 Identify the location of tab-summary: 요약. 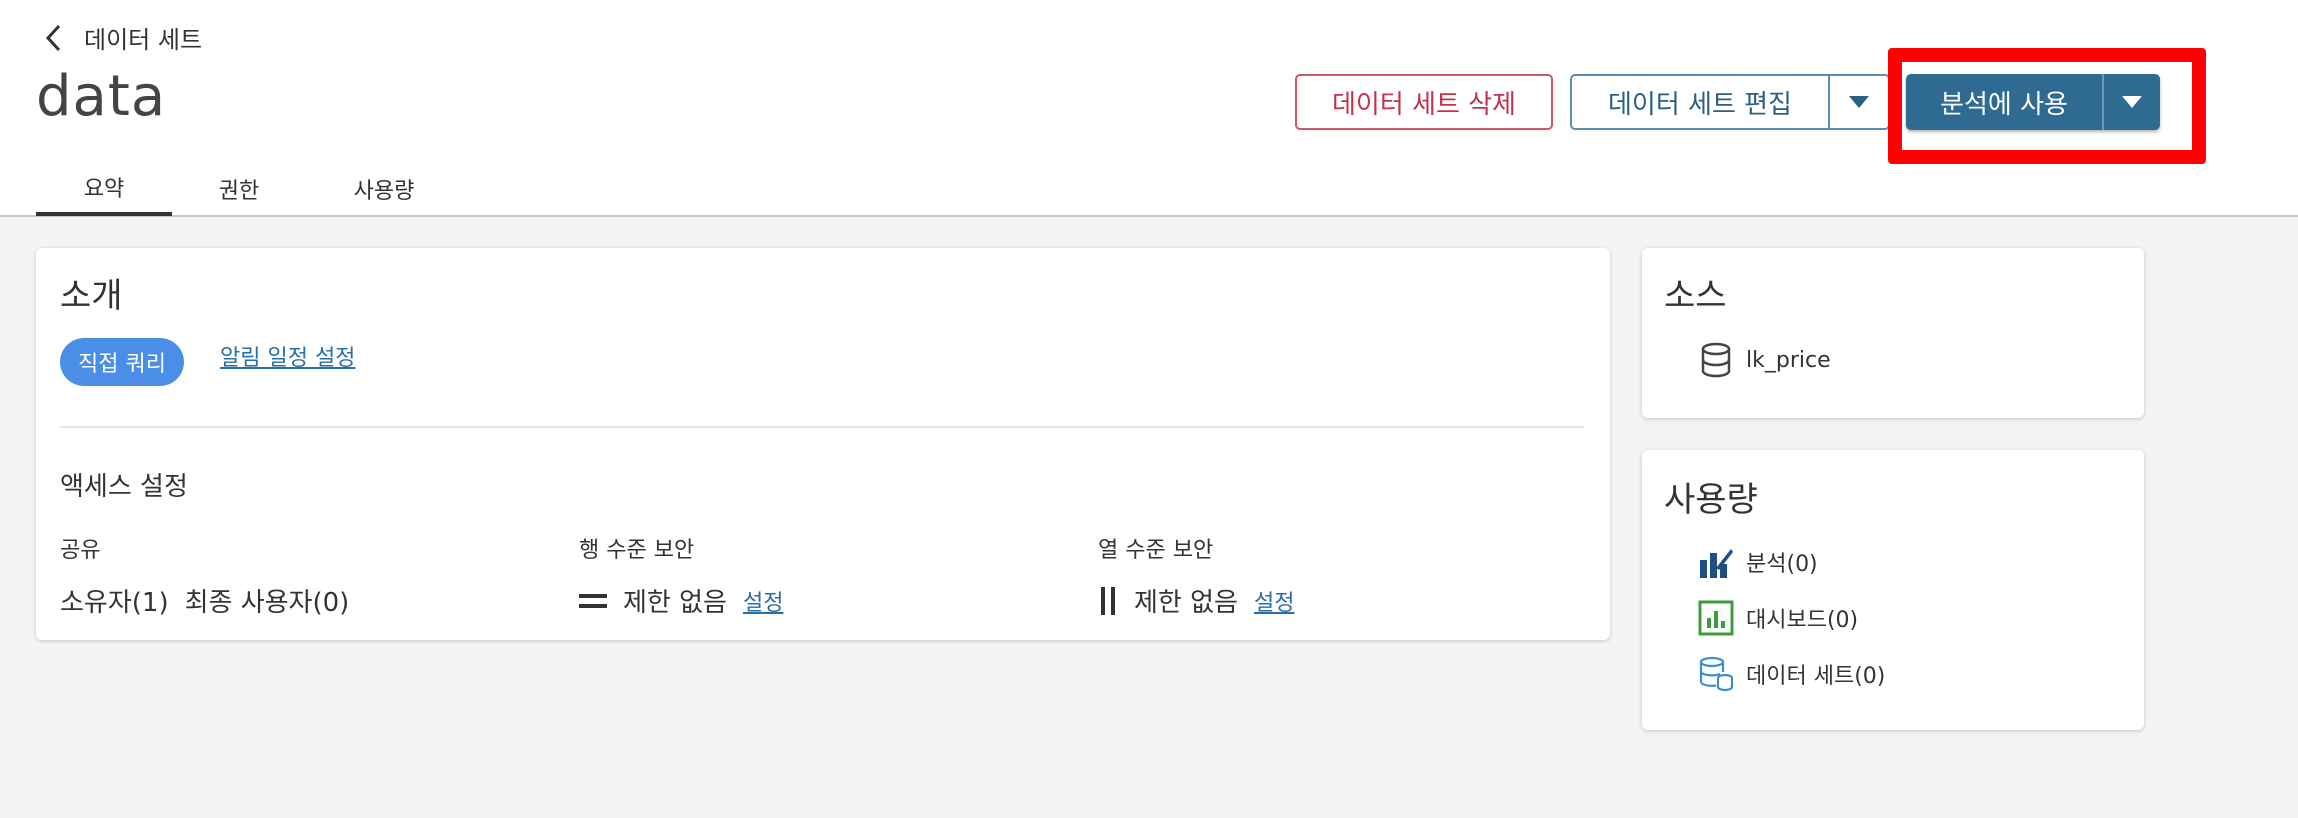
(104, 189).